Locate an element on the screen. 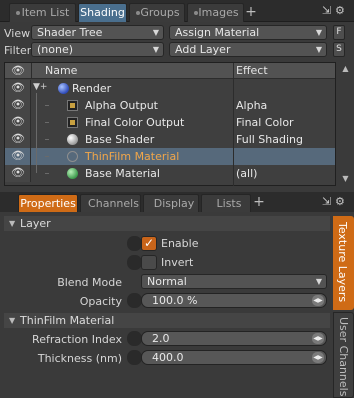  opacity-field: 100.0 % ◀▶ is located at coordinates (234, 300).